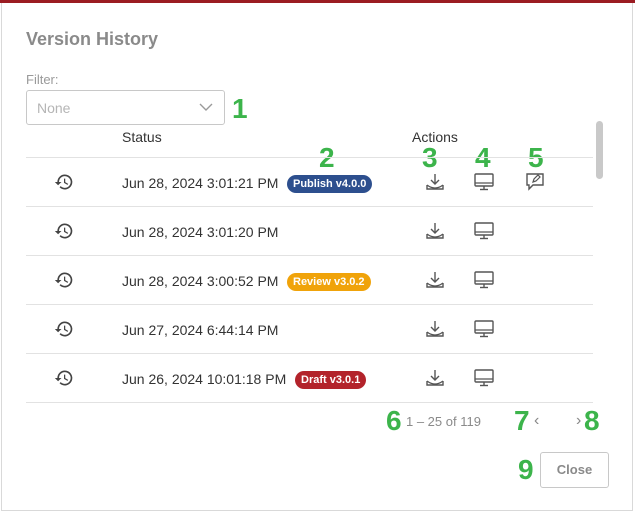  I want to click on version-row: Jun 27, 2024 6:44:14 PM, so click(309, 328).